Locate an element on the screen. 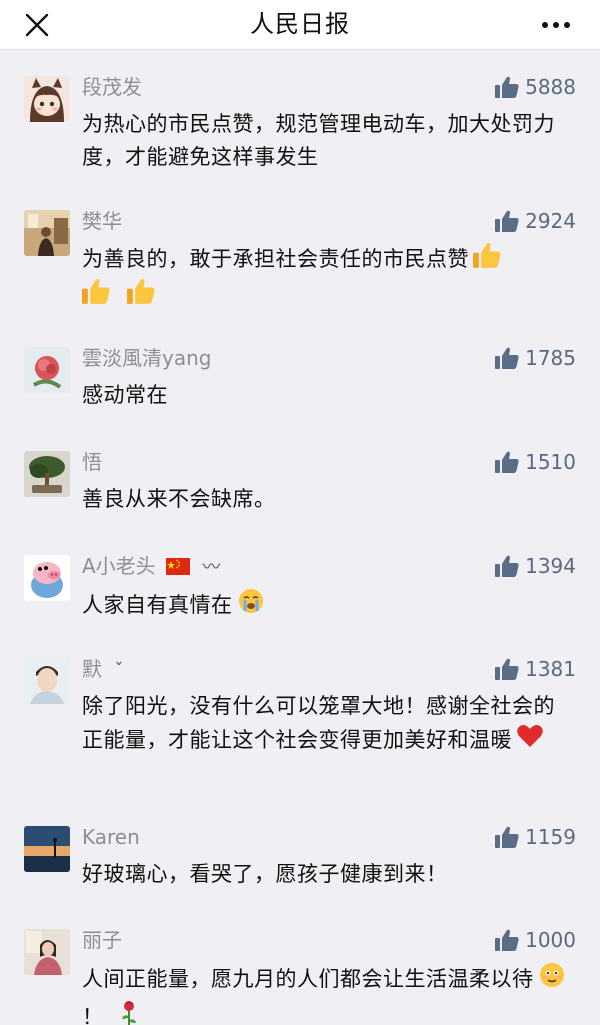 Image resolution: width=600 pixels, height=1025 pixels. name-extra: ˇ is located at coordinates (119, 670).